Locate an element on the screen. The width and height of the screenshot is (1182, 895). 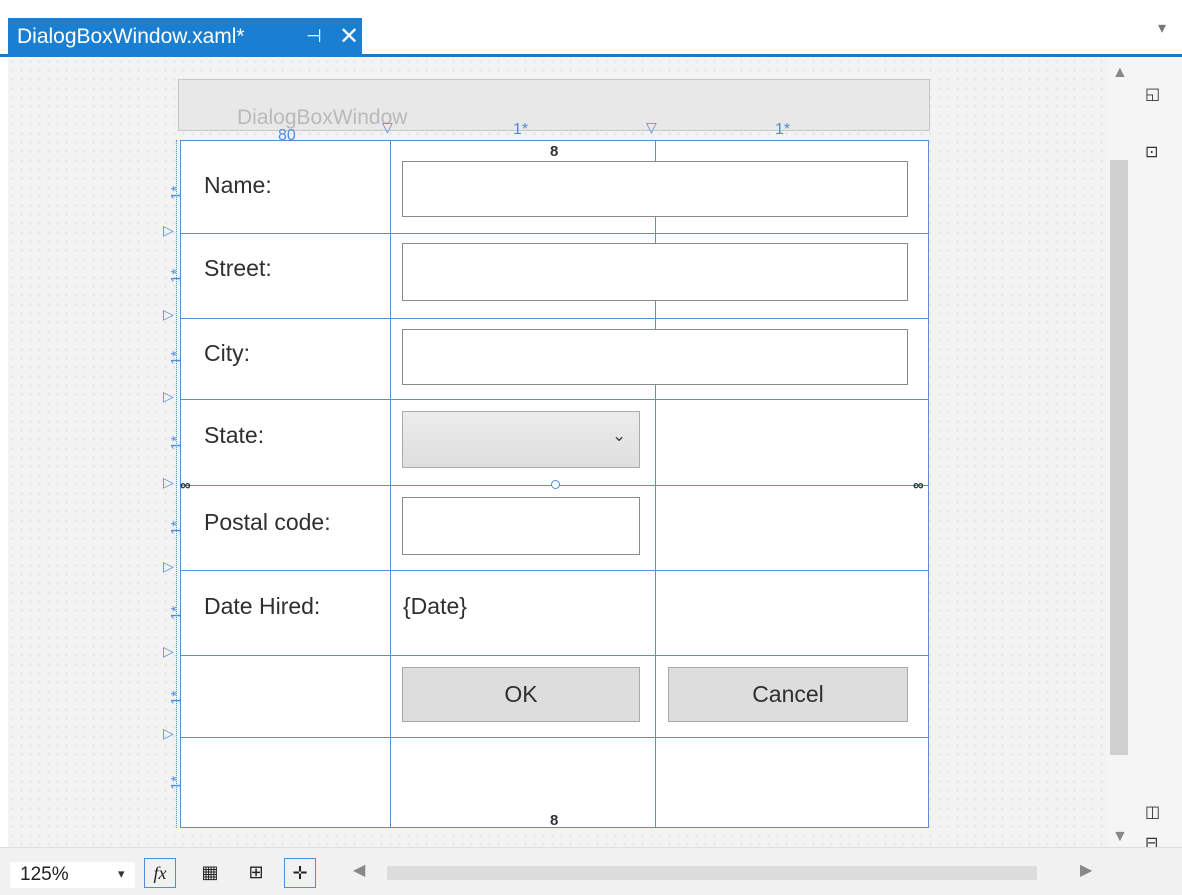
name-label: Name: is located at coordinates (238, 185).